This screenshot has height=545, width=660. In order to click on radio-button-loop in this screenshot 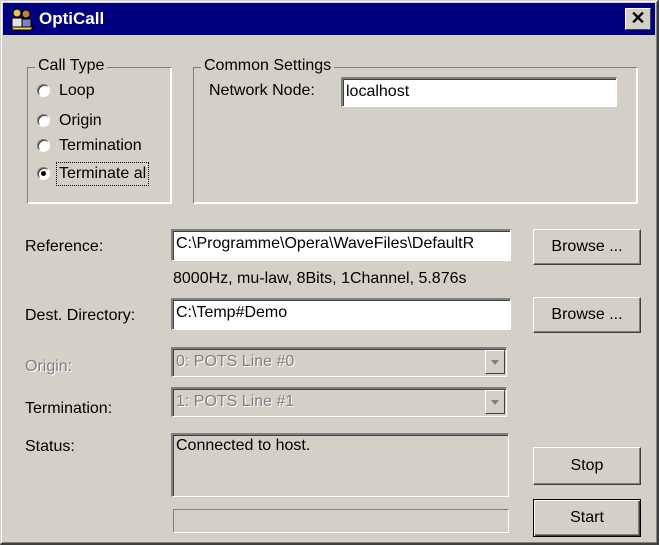, I will do `click(43, 90)`.